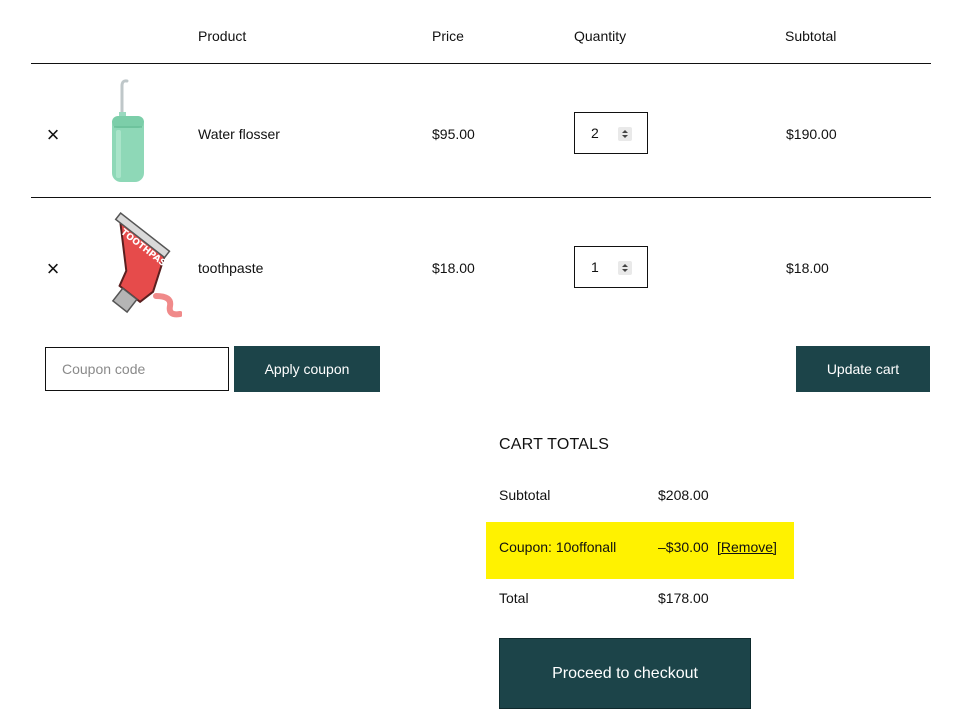  I want to click on proceed-to-checkout-button: Proceed to checkout, so click(625, 673).